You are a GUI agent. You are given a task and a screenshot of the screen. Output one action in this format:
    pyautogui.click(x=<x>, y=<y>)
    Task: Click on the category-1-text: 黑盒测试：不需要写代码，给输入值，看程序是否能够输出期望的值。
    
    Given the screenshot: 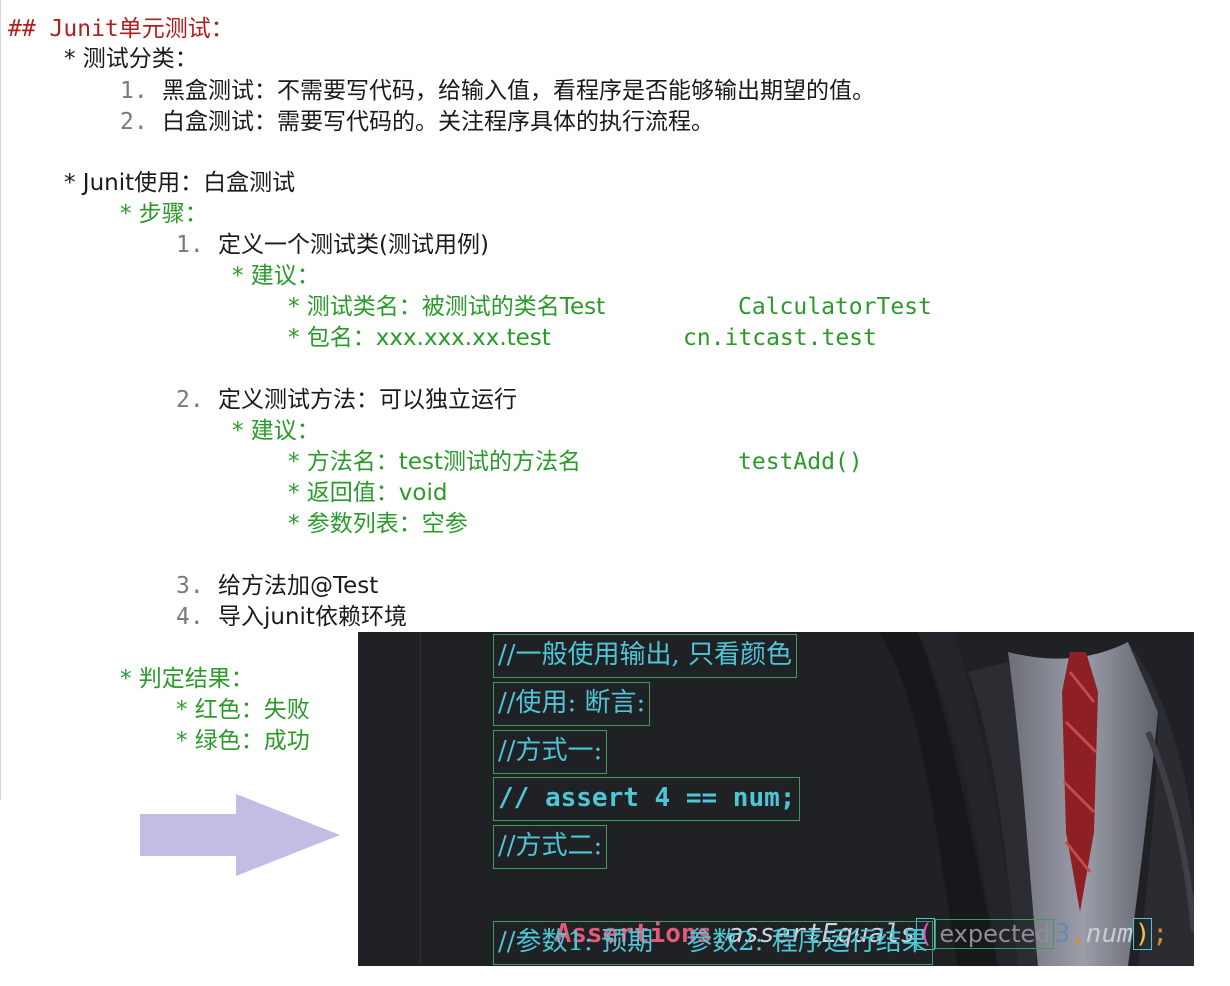 What is the action you would take?
    pyautogui.click(x=518, y=91)
    